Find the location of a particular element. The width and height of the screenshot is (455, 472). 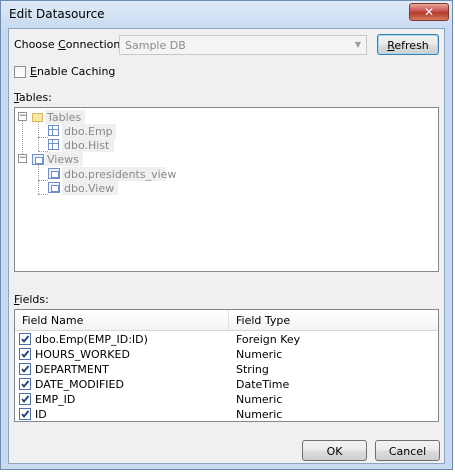

fields-grid-header: Field Name Field Type is located at coordinates (226, 320).